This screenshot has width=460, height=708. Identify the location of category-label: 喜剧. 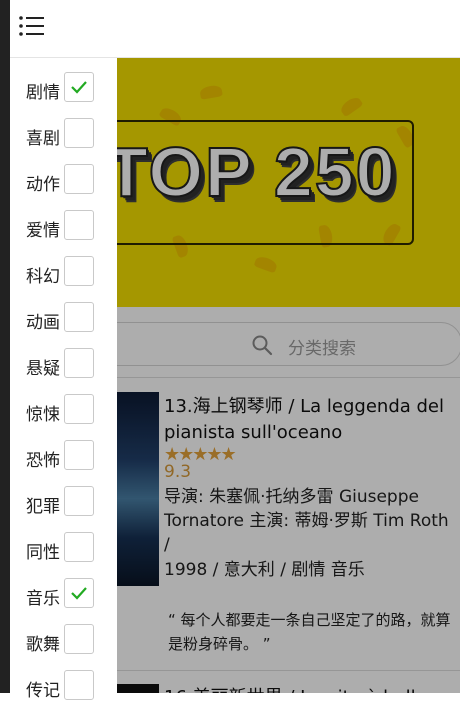
(43, 139).